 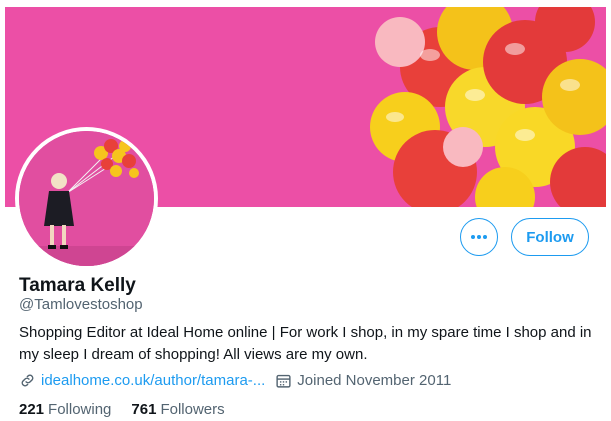 I want to click on link-icon, so click(x=27, y=380).